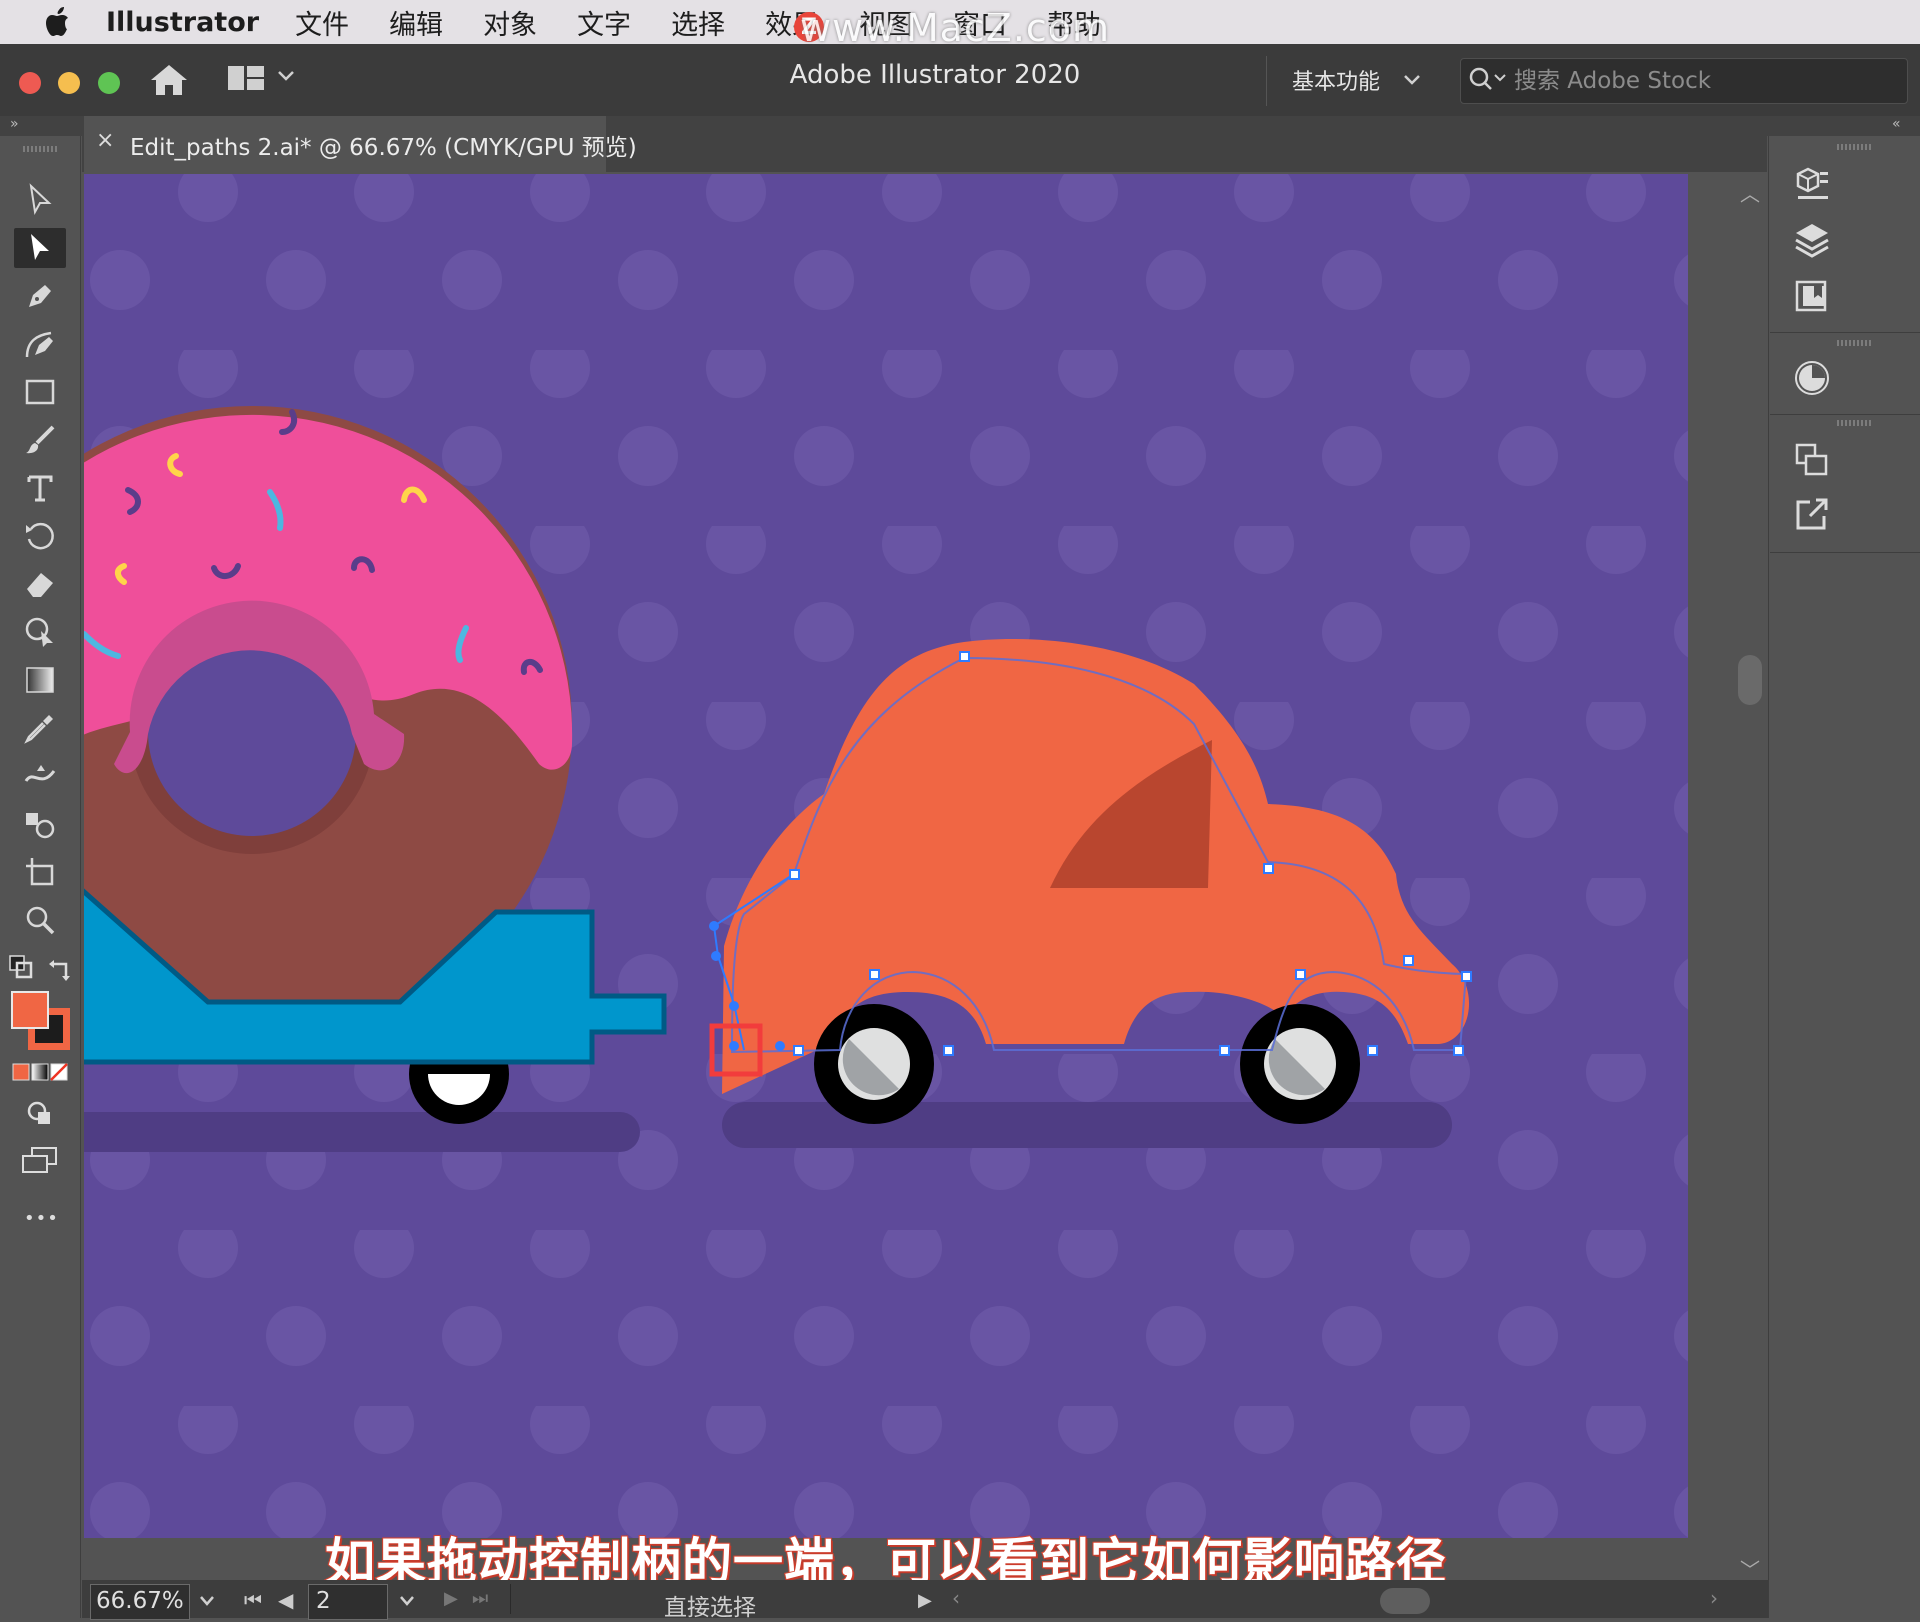 The width and height of the screenshot is (1920, 1622). What do you see at coordinates (1300, 1064) in the screenshot?
I see `car-wheel-rear` at bounding box center [1300, 1064].